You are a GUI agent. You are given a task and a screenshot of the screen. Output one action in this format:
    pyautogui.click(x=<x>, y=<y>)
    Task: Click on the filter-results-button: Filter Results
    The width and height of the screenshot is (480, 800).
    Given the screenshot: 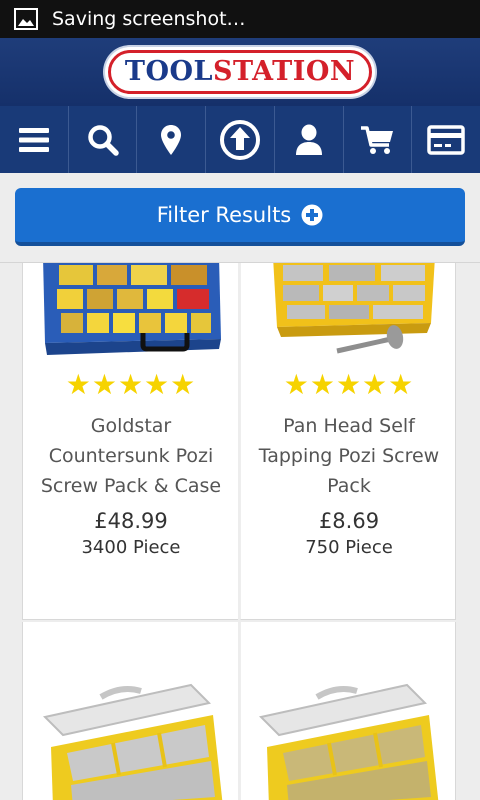 What is the action you would take?
    pyautogui.click(x=240, y=217)
    